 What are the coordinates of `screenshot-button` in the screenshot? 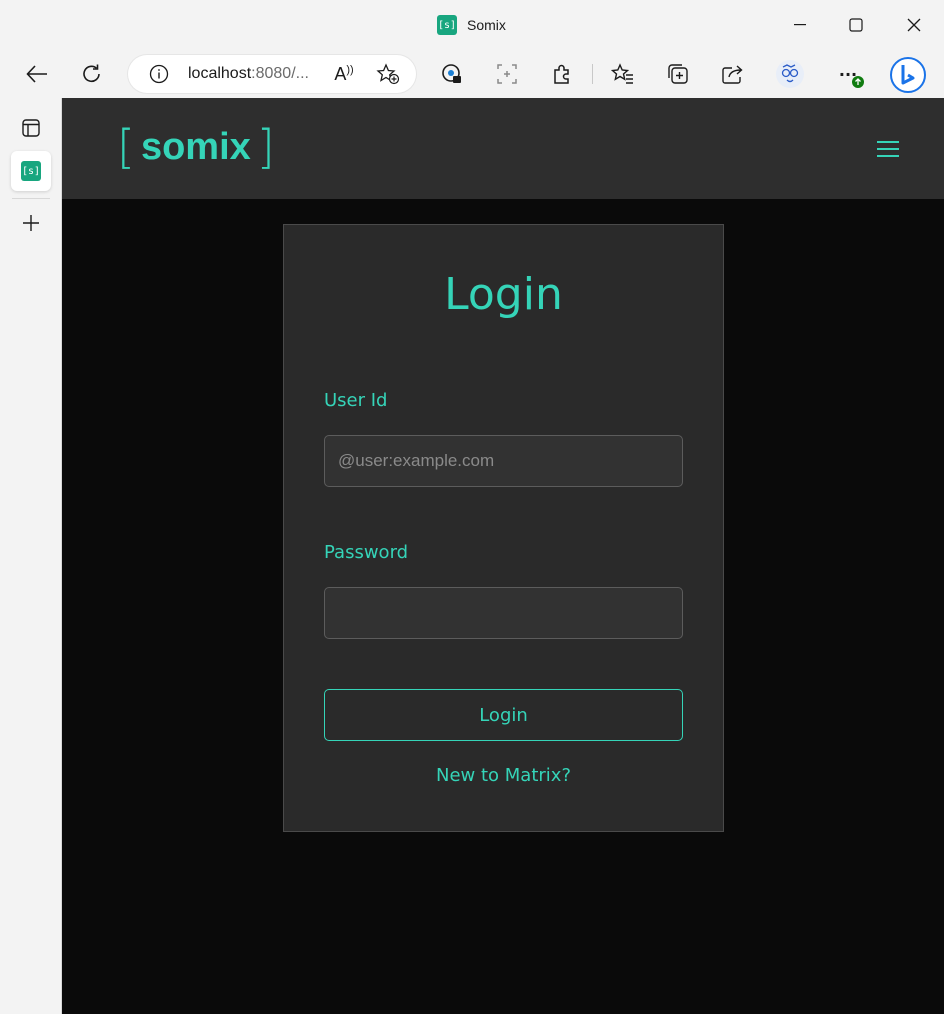 It's located at (507, 74).